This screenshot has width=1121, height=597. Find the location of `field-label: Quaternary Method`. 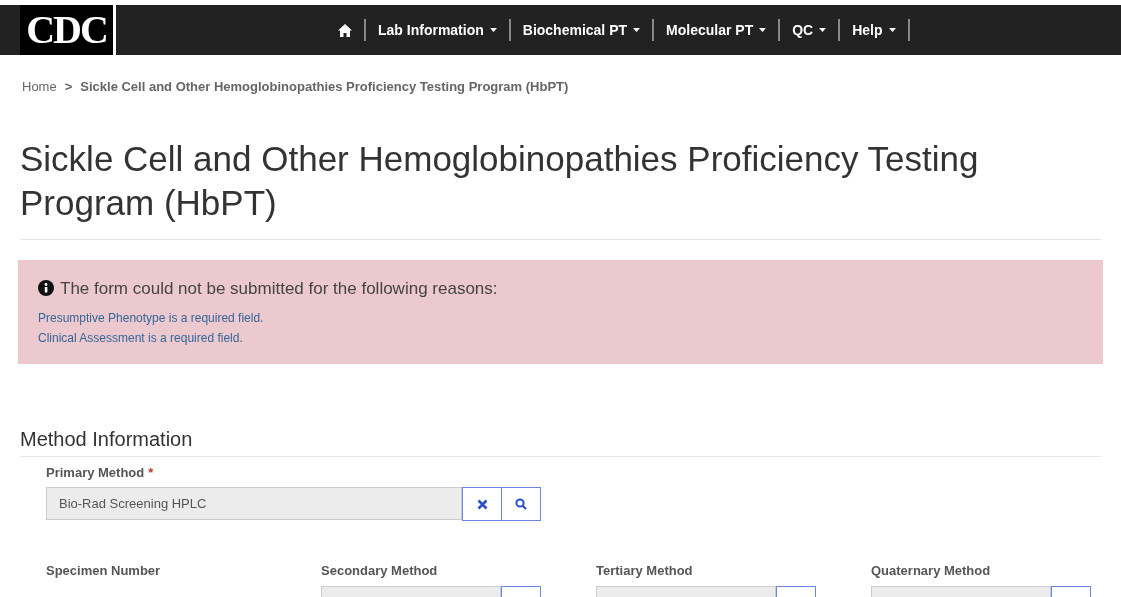

field-label: Quaternary Method is located at coordinates (931, 571).